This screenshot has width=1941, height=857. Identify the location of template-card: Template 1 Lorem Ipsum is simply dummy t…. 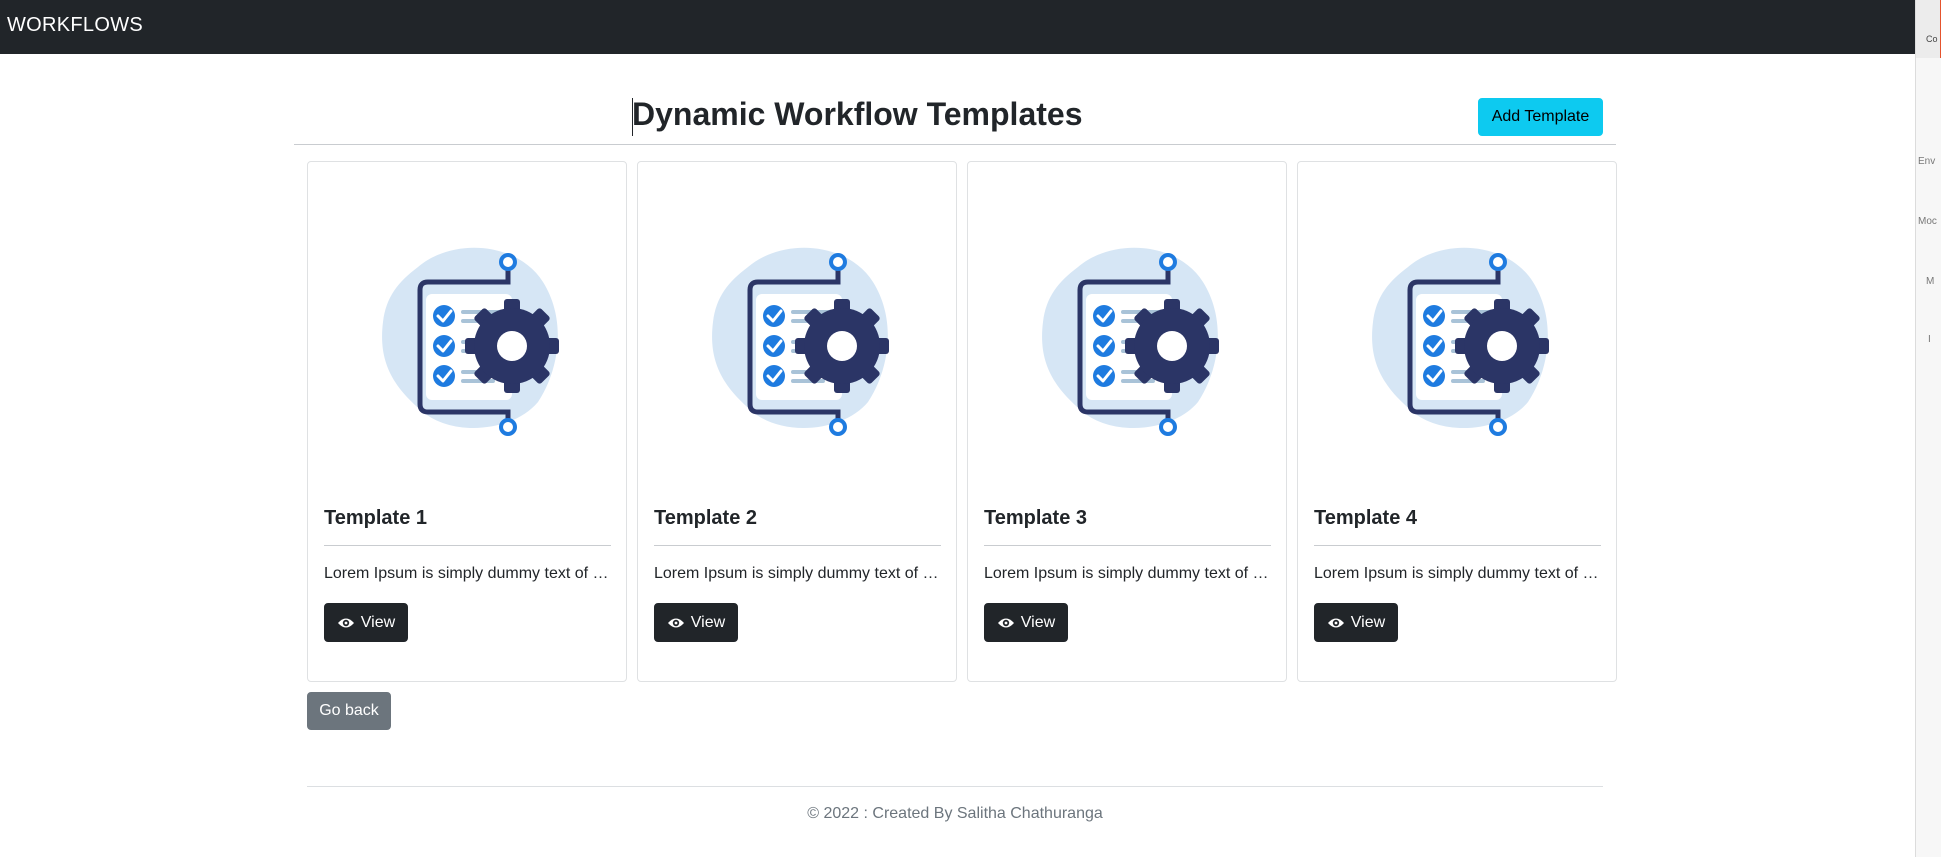
(467, 421).